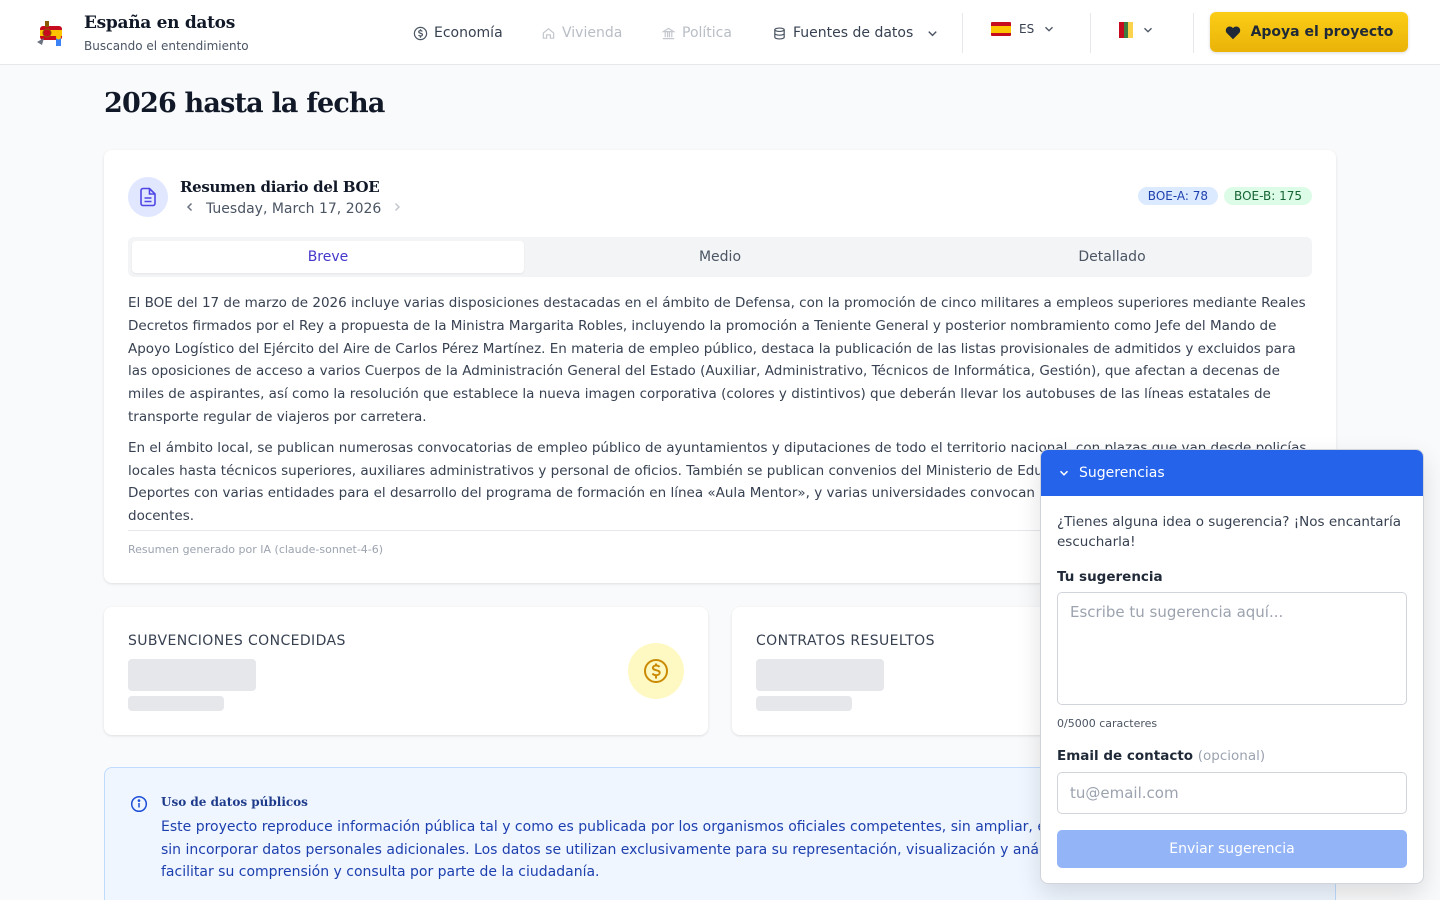  Describe the element at coordinates (148, 197) in the screenshot. I see `document-icon` at that location.